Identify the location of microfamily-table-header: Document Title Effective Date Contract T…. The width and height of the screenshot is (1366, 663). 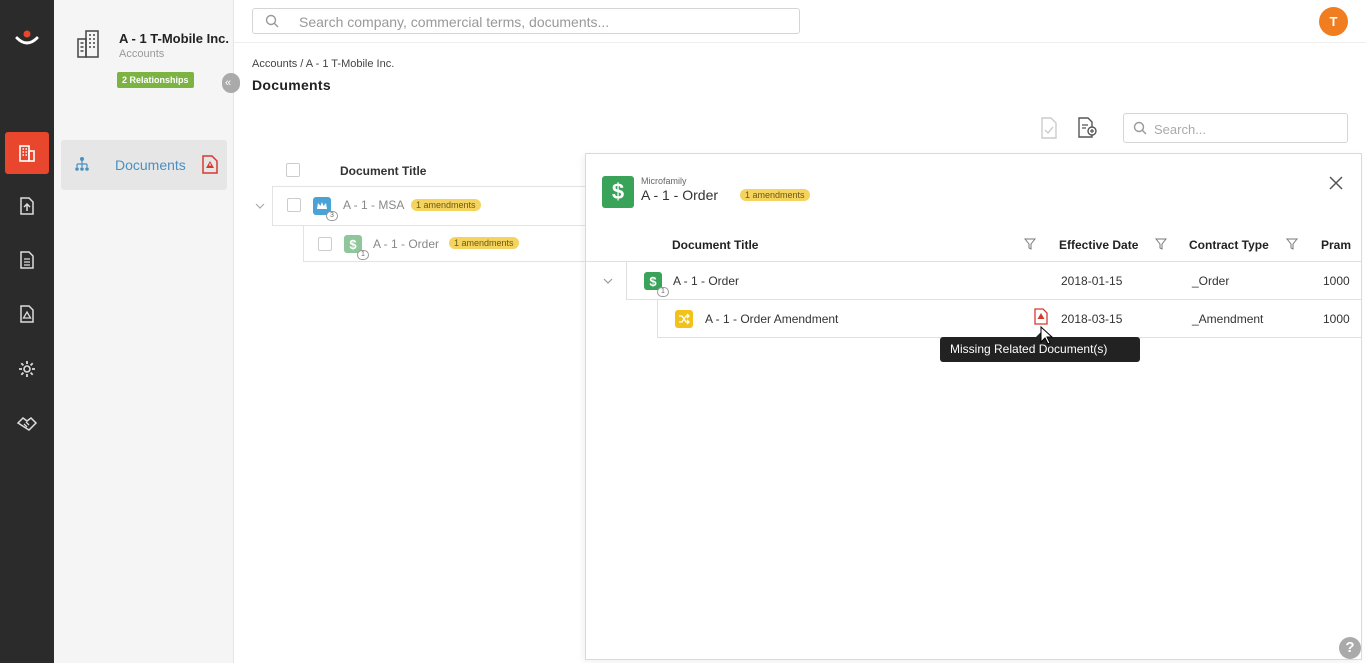
(973, 247).